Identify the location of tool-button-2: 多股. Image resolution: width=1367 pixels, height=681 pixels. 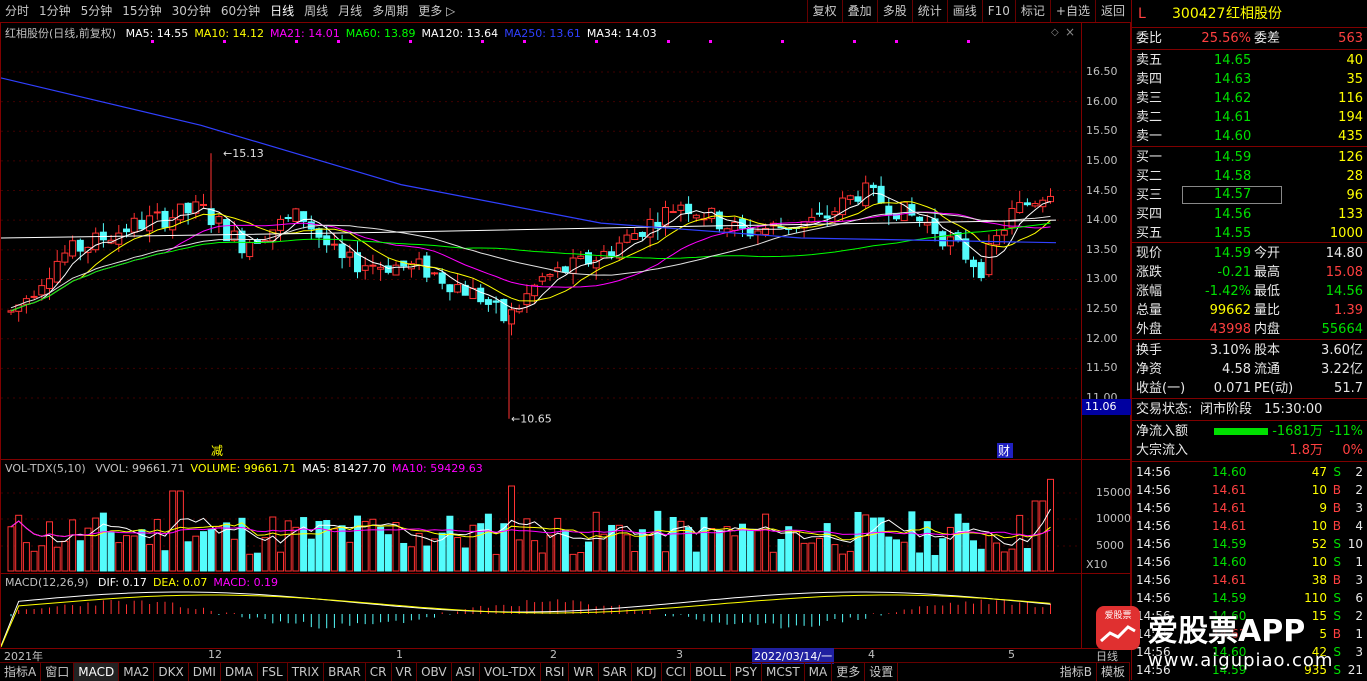
(894, 11).